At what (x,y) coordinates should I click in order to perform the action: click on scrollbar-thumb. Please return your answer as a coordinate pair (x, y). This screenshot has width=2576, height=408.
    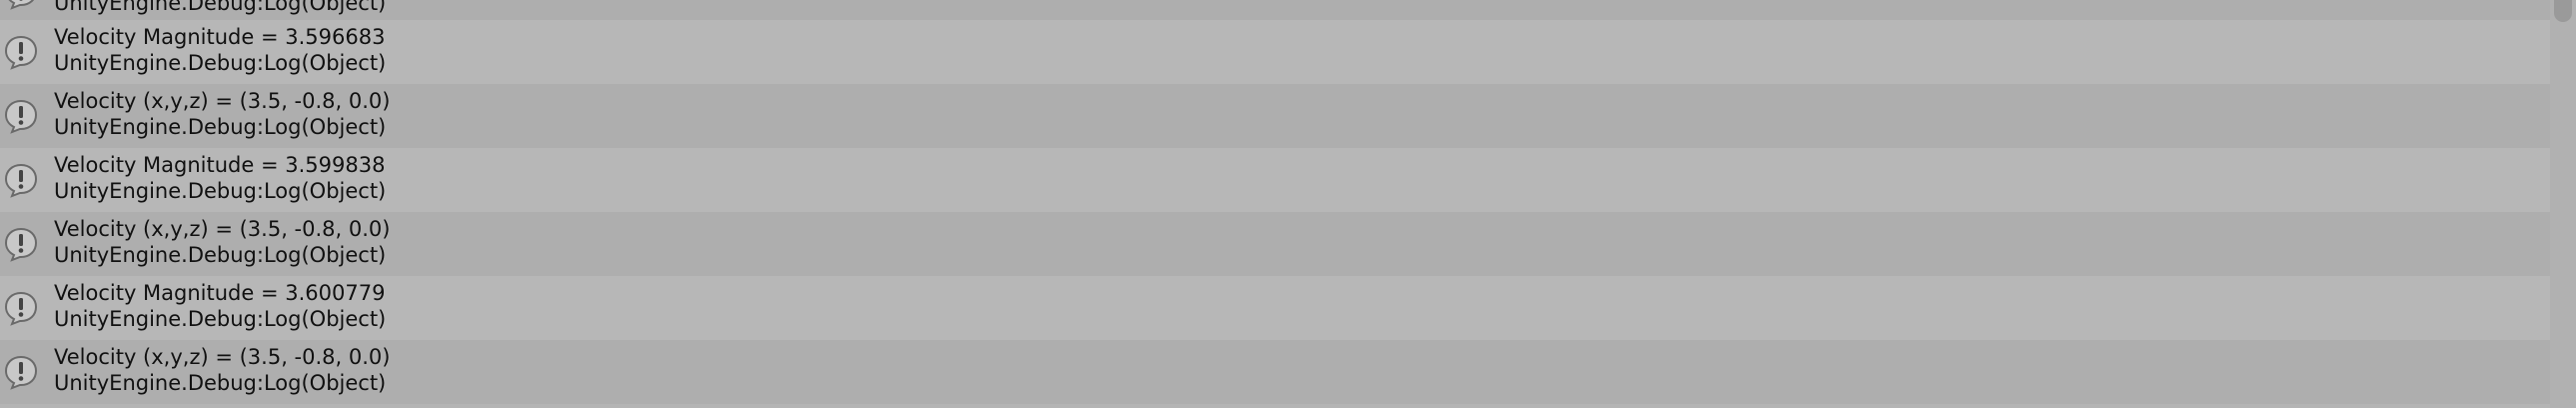
    Looking at the image, I should click on (2563, 11).